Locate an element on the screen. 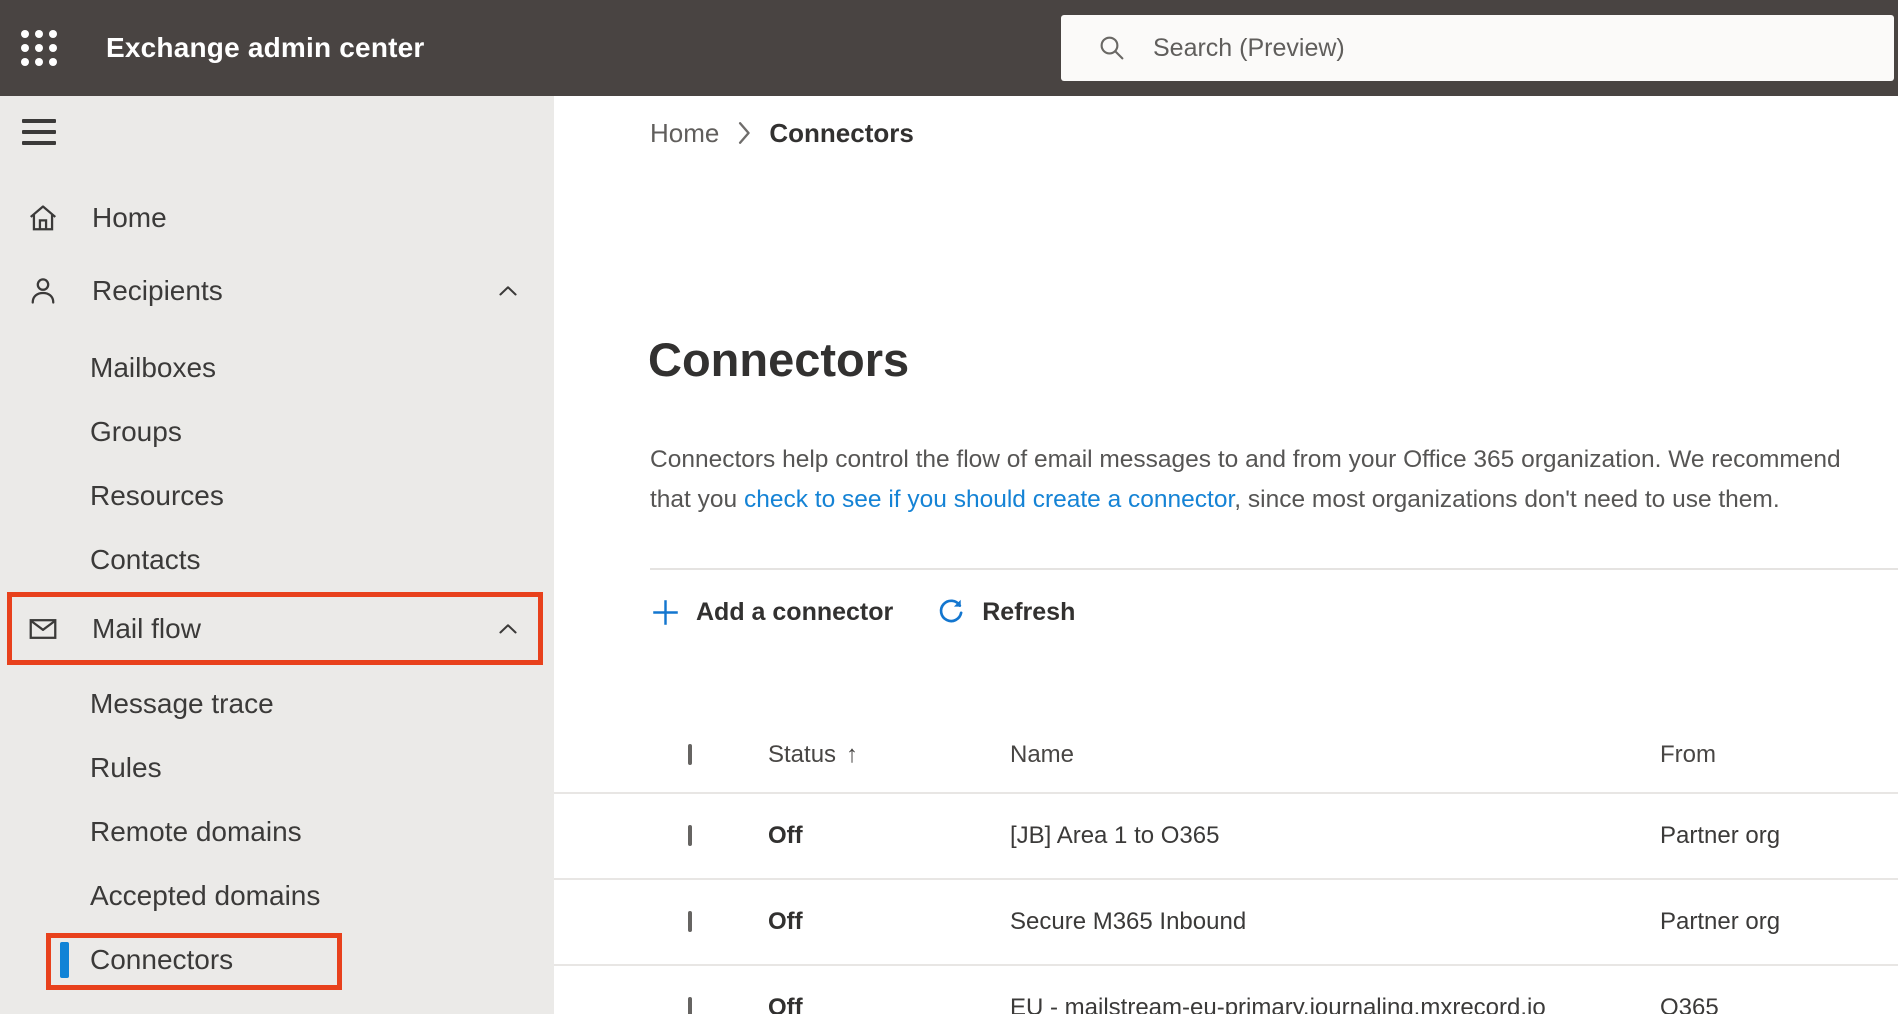 This screenshot has width=1898, height=1014. sidebar-item-resources: Resources is located at coordinates (277, 496).